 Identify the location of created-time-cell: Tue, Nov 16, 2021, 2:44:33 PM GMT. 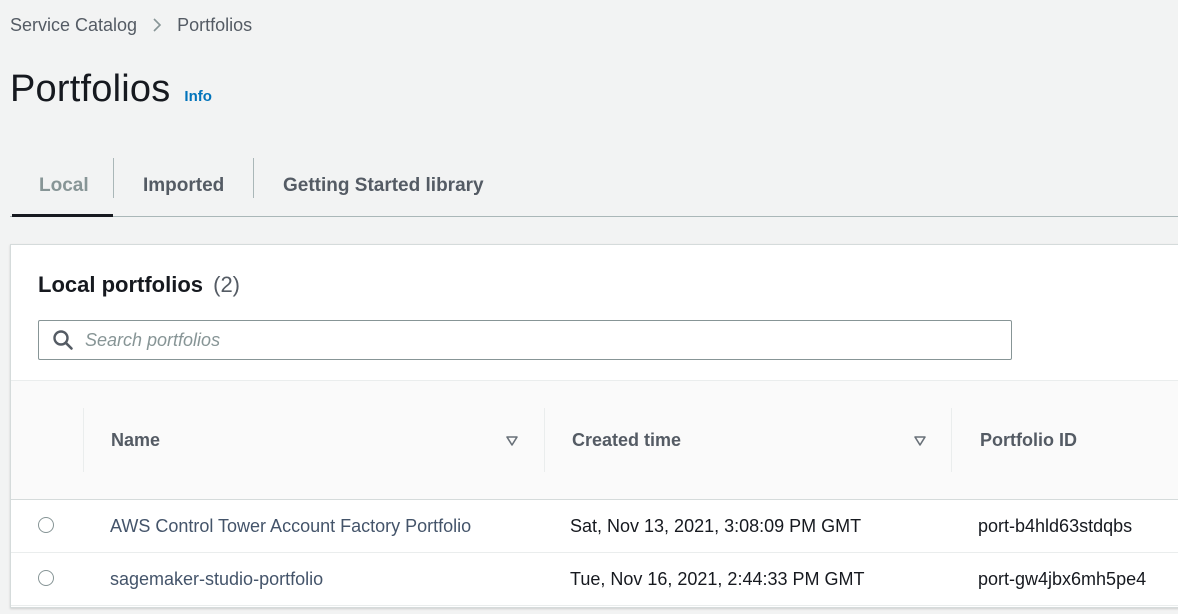
(717, 578).